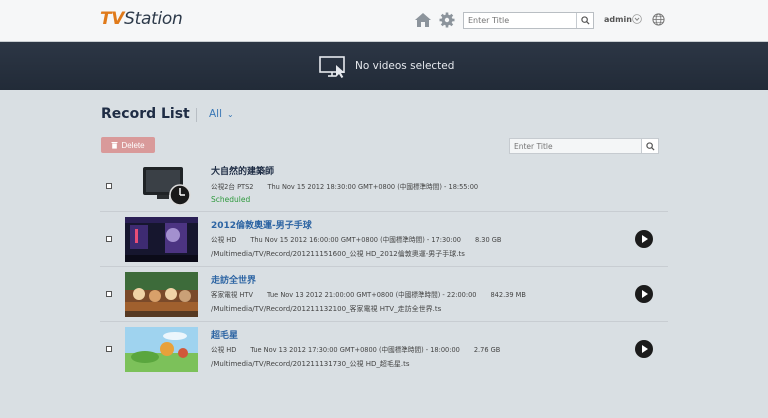 This screenshot has width=768, height=418. I want to click on app-logo: TVStation, so click(141, 19).